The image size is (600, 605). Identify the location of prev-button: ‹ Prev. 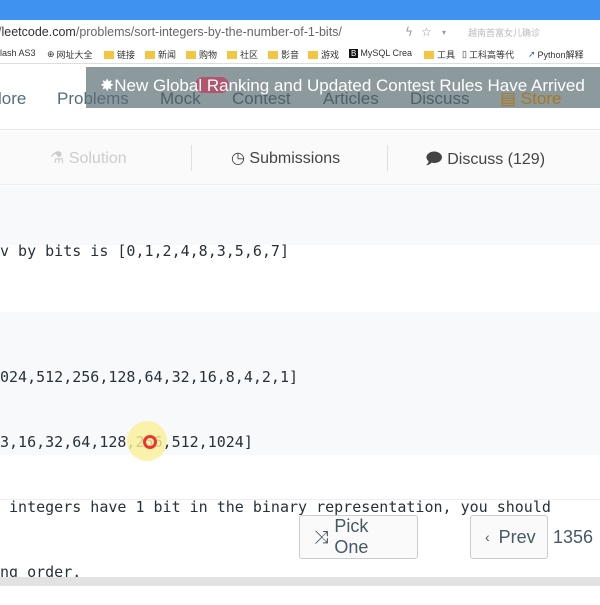
(509, 537).